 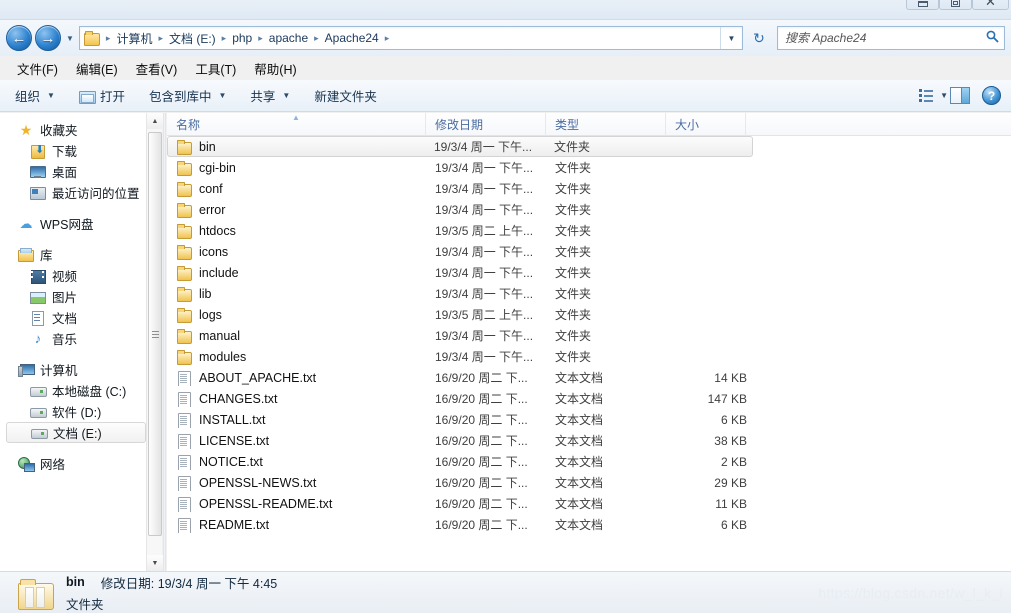 I want to click on file-name-cell: OPENSSL-NEWS.txt, so click(x=305, y=483).